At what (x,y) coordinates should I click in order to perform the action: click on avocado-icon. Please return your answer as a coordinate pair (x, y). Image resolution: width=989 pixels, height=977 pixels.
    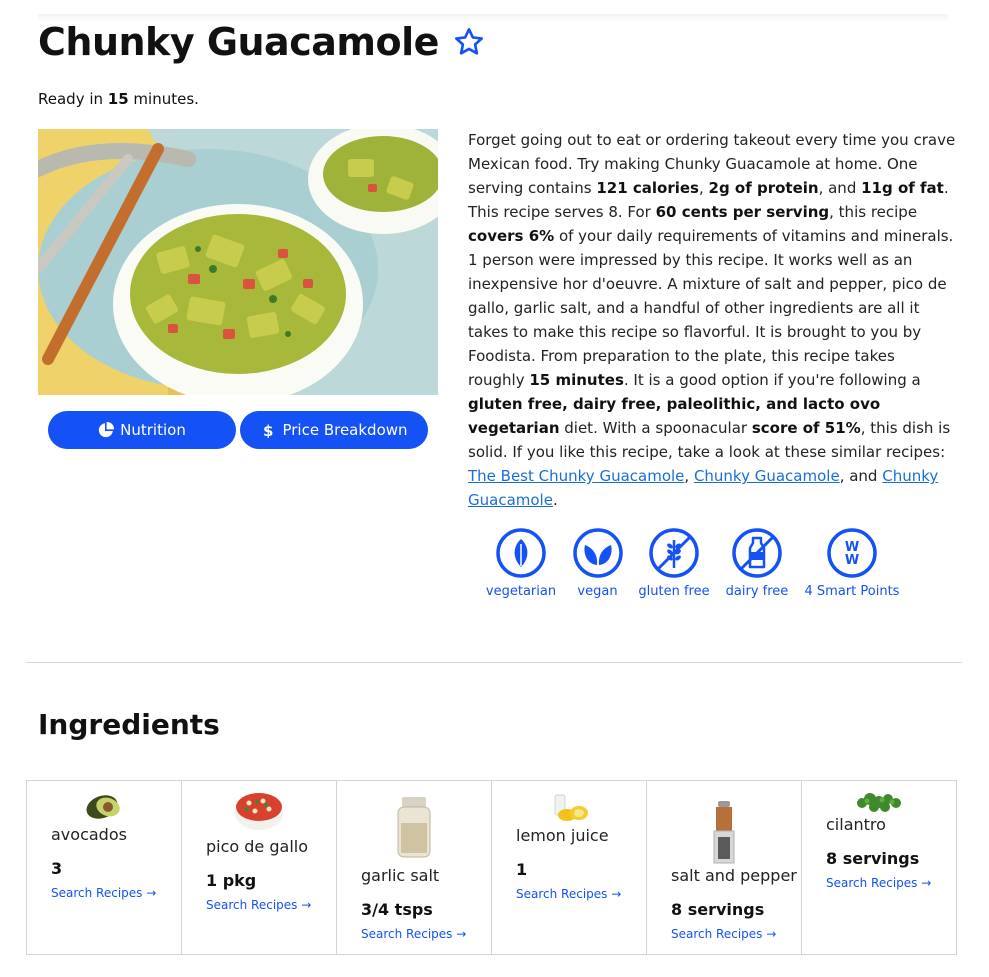
    Looking at the image, I should click on (103, 807).